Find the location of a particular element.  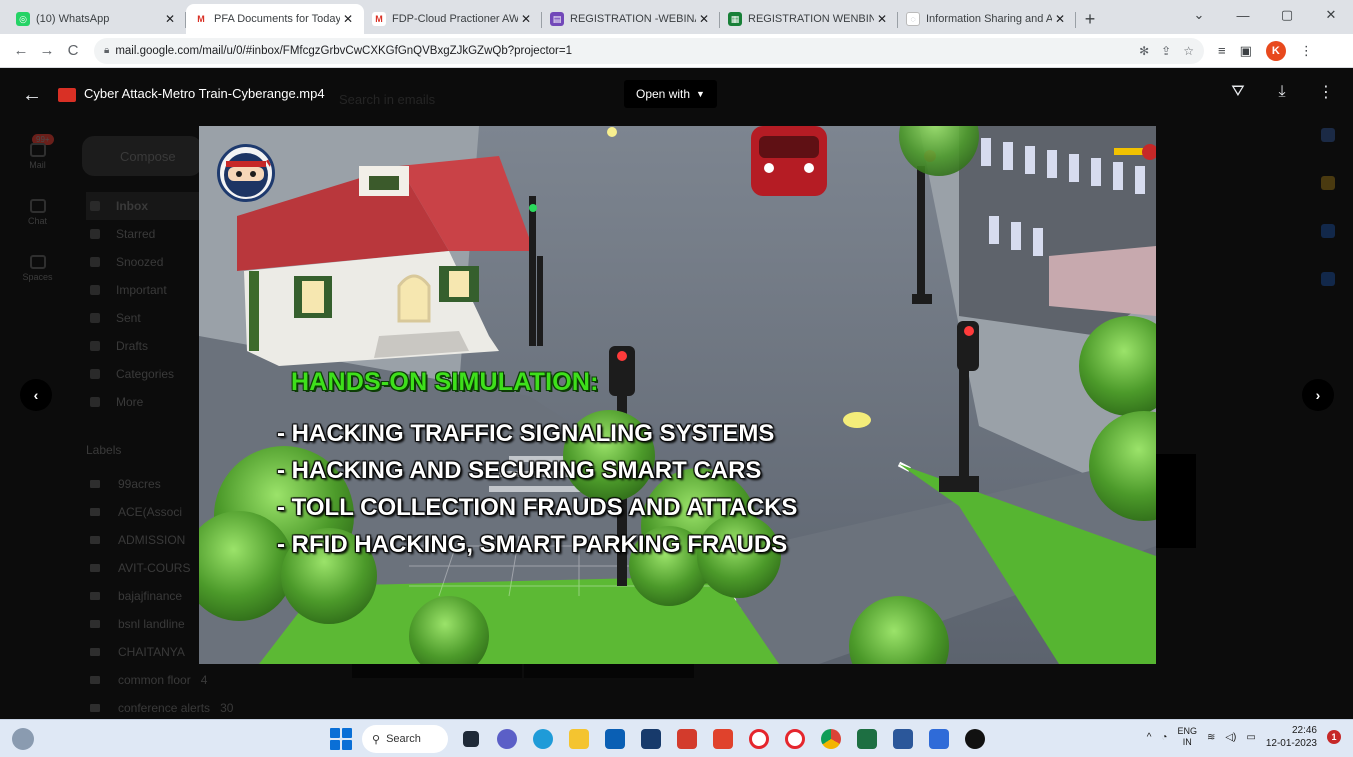

caption-line: - HACKING TRAFFIC SIGNALING SYSTEMS is located at coordinates (526, 433).